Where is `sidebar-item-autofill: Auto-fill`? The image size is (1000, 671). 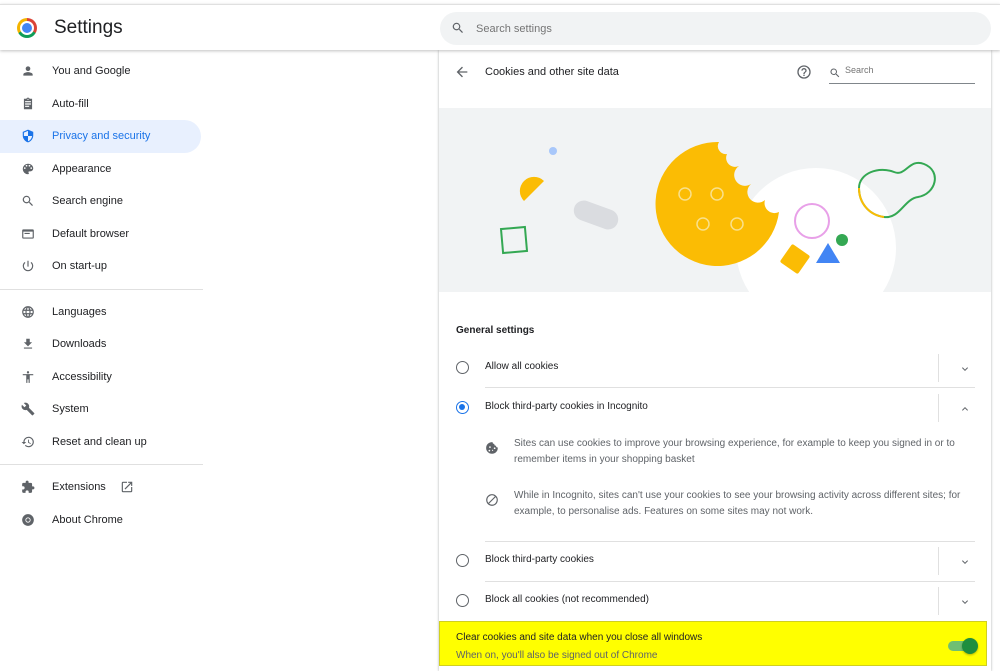 sidebar-item-autofill: Auto-fill is located at coordinates (105, 104).